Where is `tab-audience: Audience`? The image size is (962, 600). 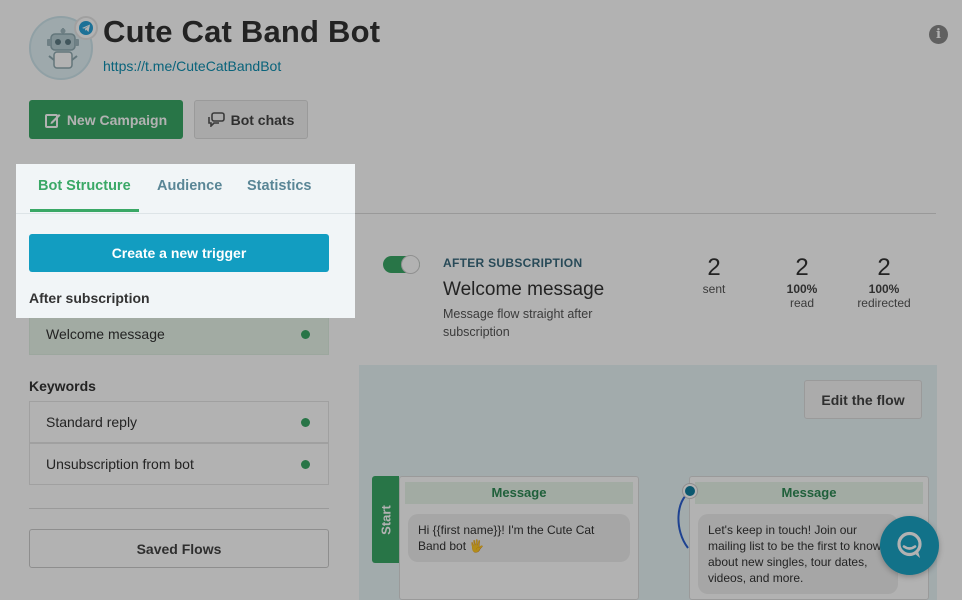
tab-audience: Audience is located at coordinates (189, 186).